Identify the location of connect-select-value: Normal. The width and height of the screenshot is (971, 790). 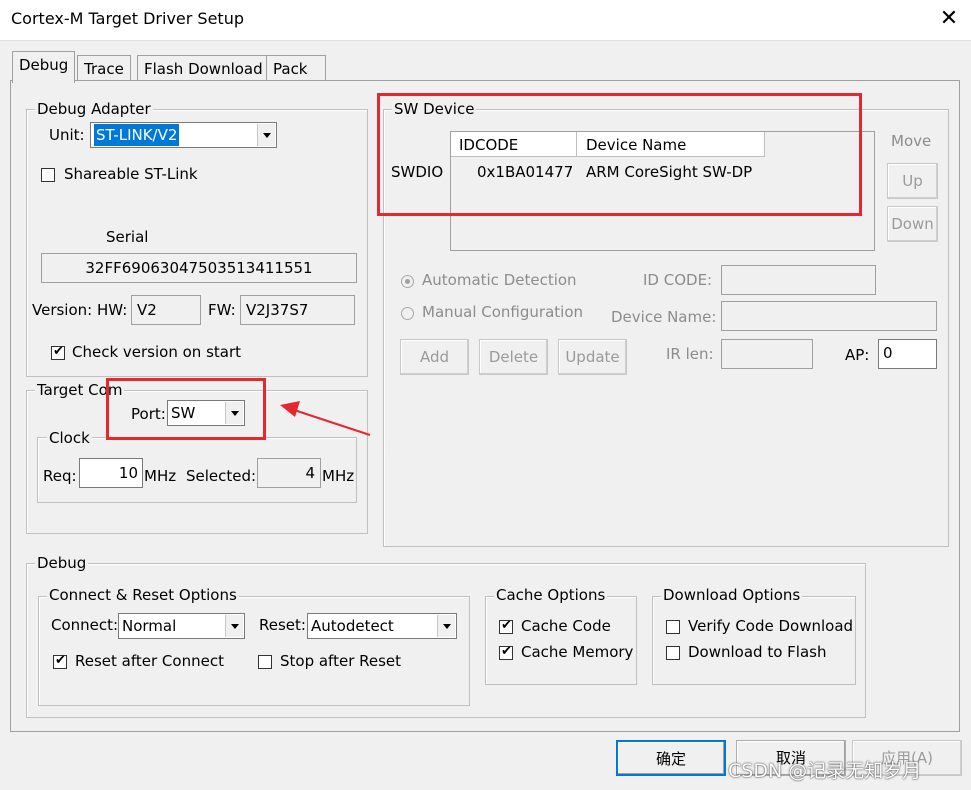
(149, 626).